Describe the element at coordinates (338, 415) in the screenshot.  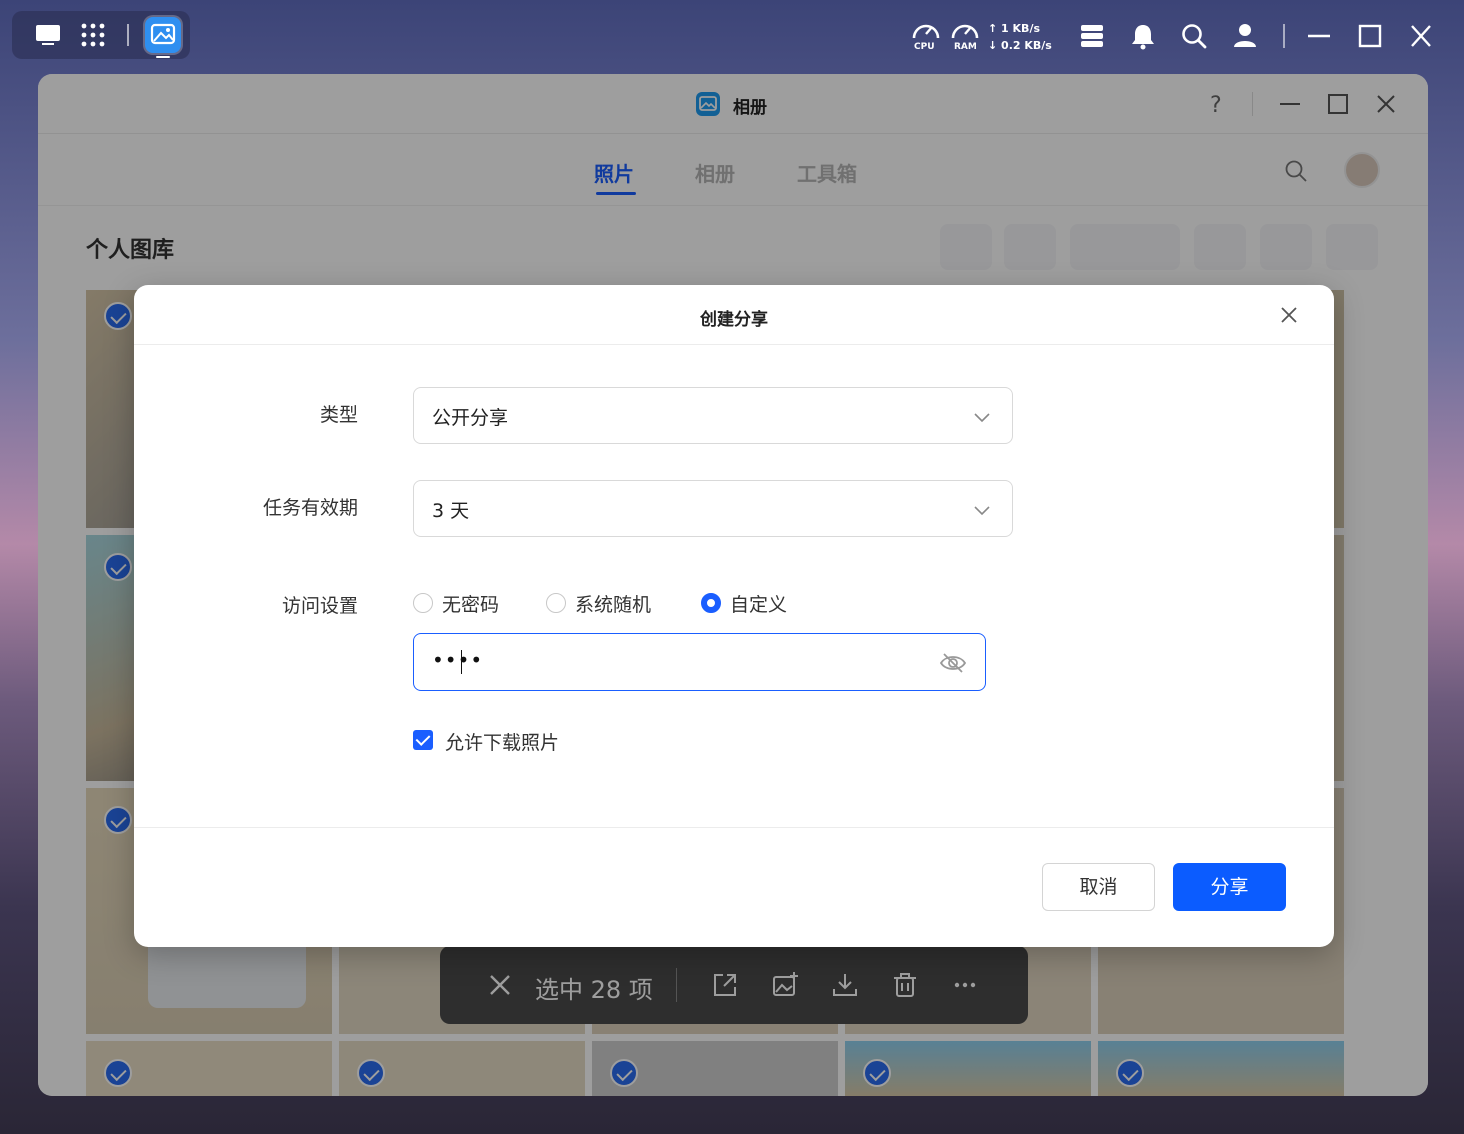
I see `type-label: 类型` at that location.